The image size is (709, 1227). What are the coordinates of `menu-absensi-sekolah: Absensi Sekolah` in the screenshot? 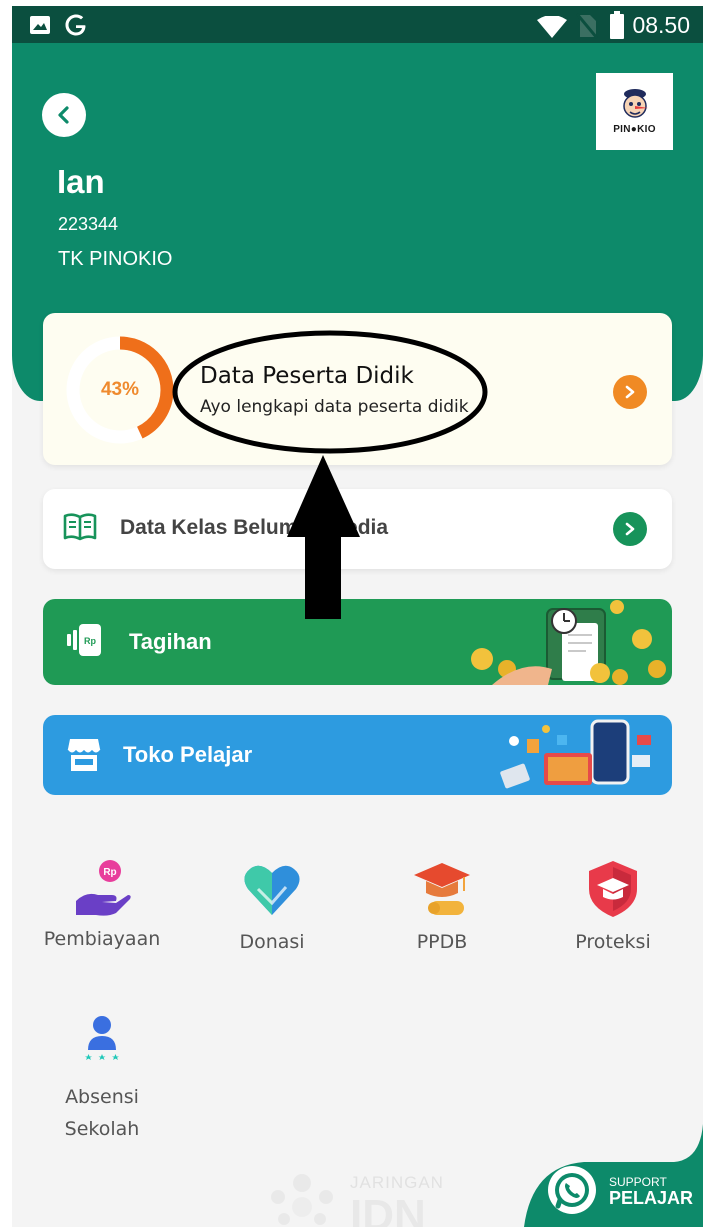 It's located at (102, 1078).